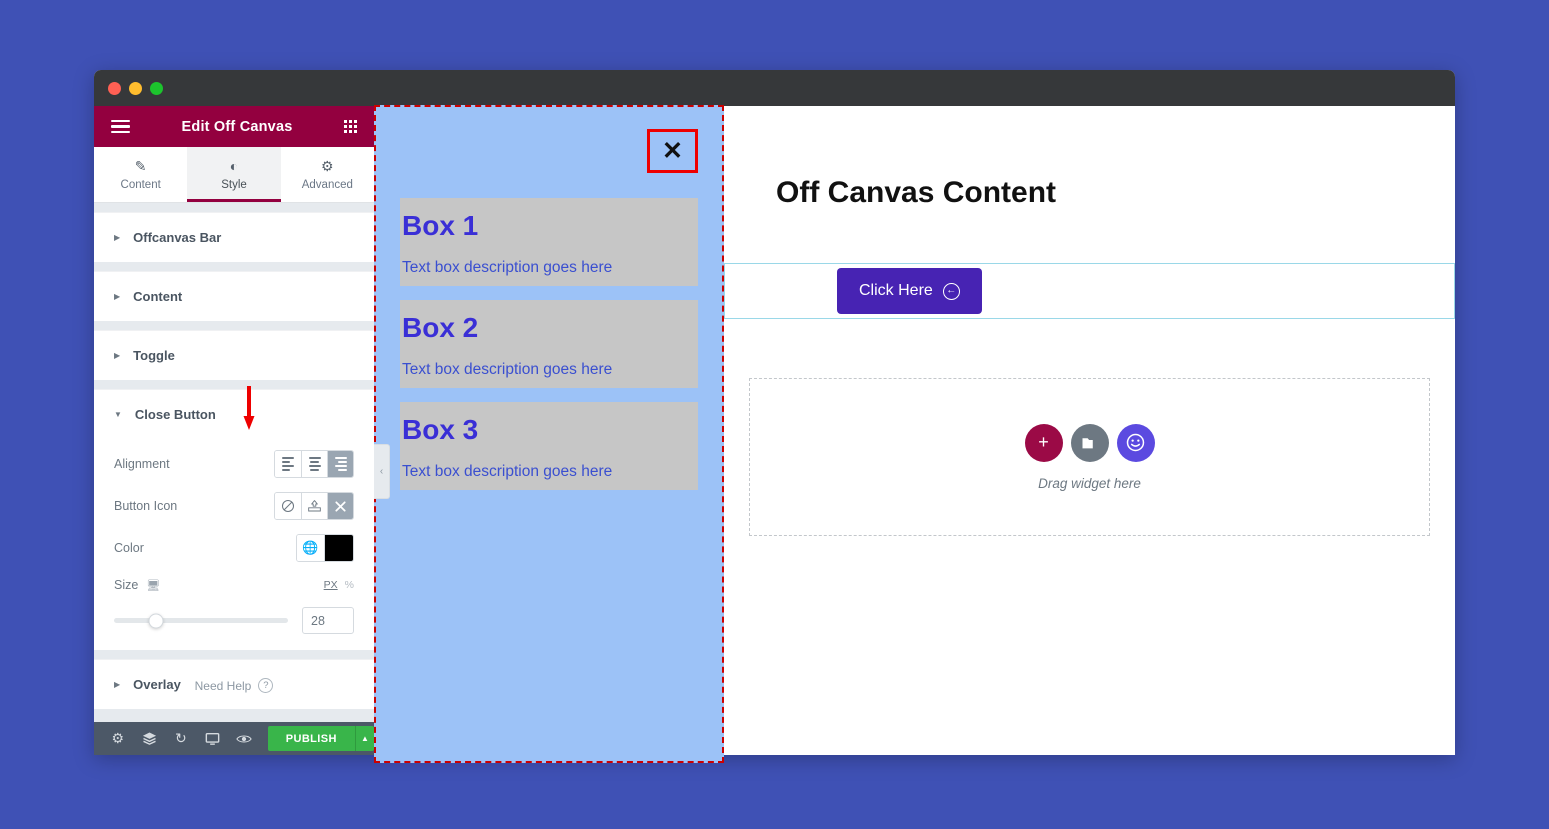  Describe the element at coordinates (154, 355) in the screenshot. I see `section-toggle-label: Toggle` at that location.